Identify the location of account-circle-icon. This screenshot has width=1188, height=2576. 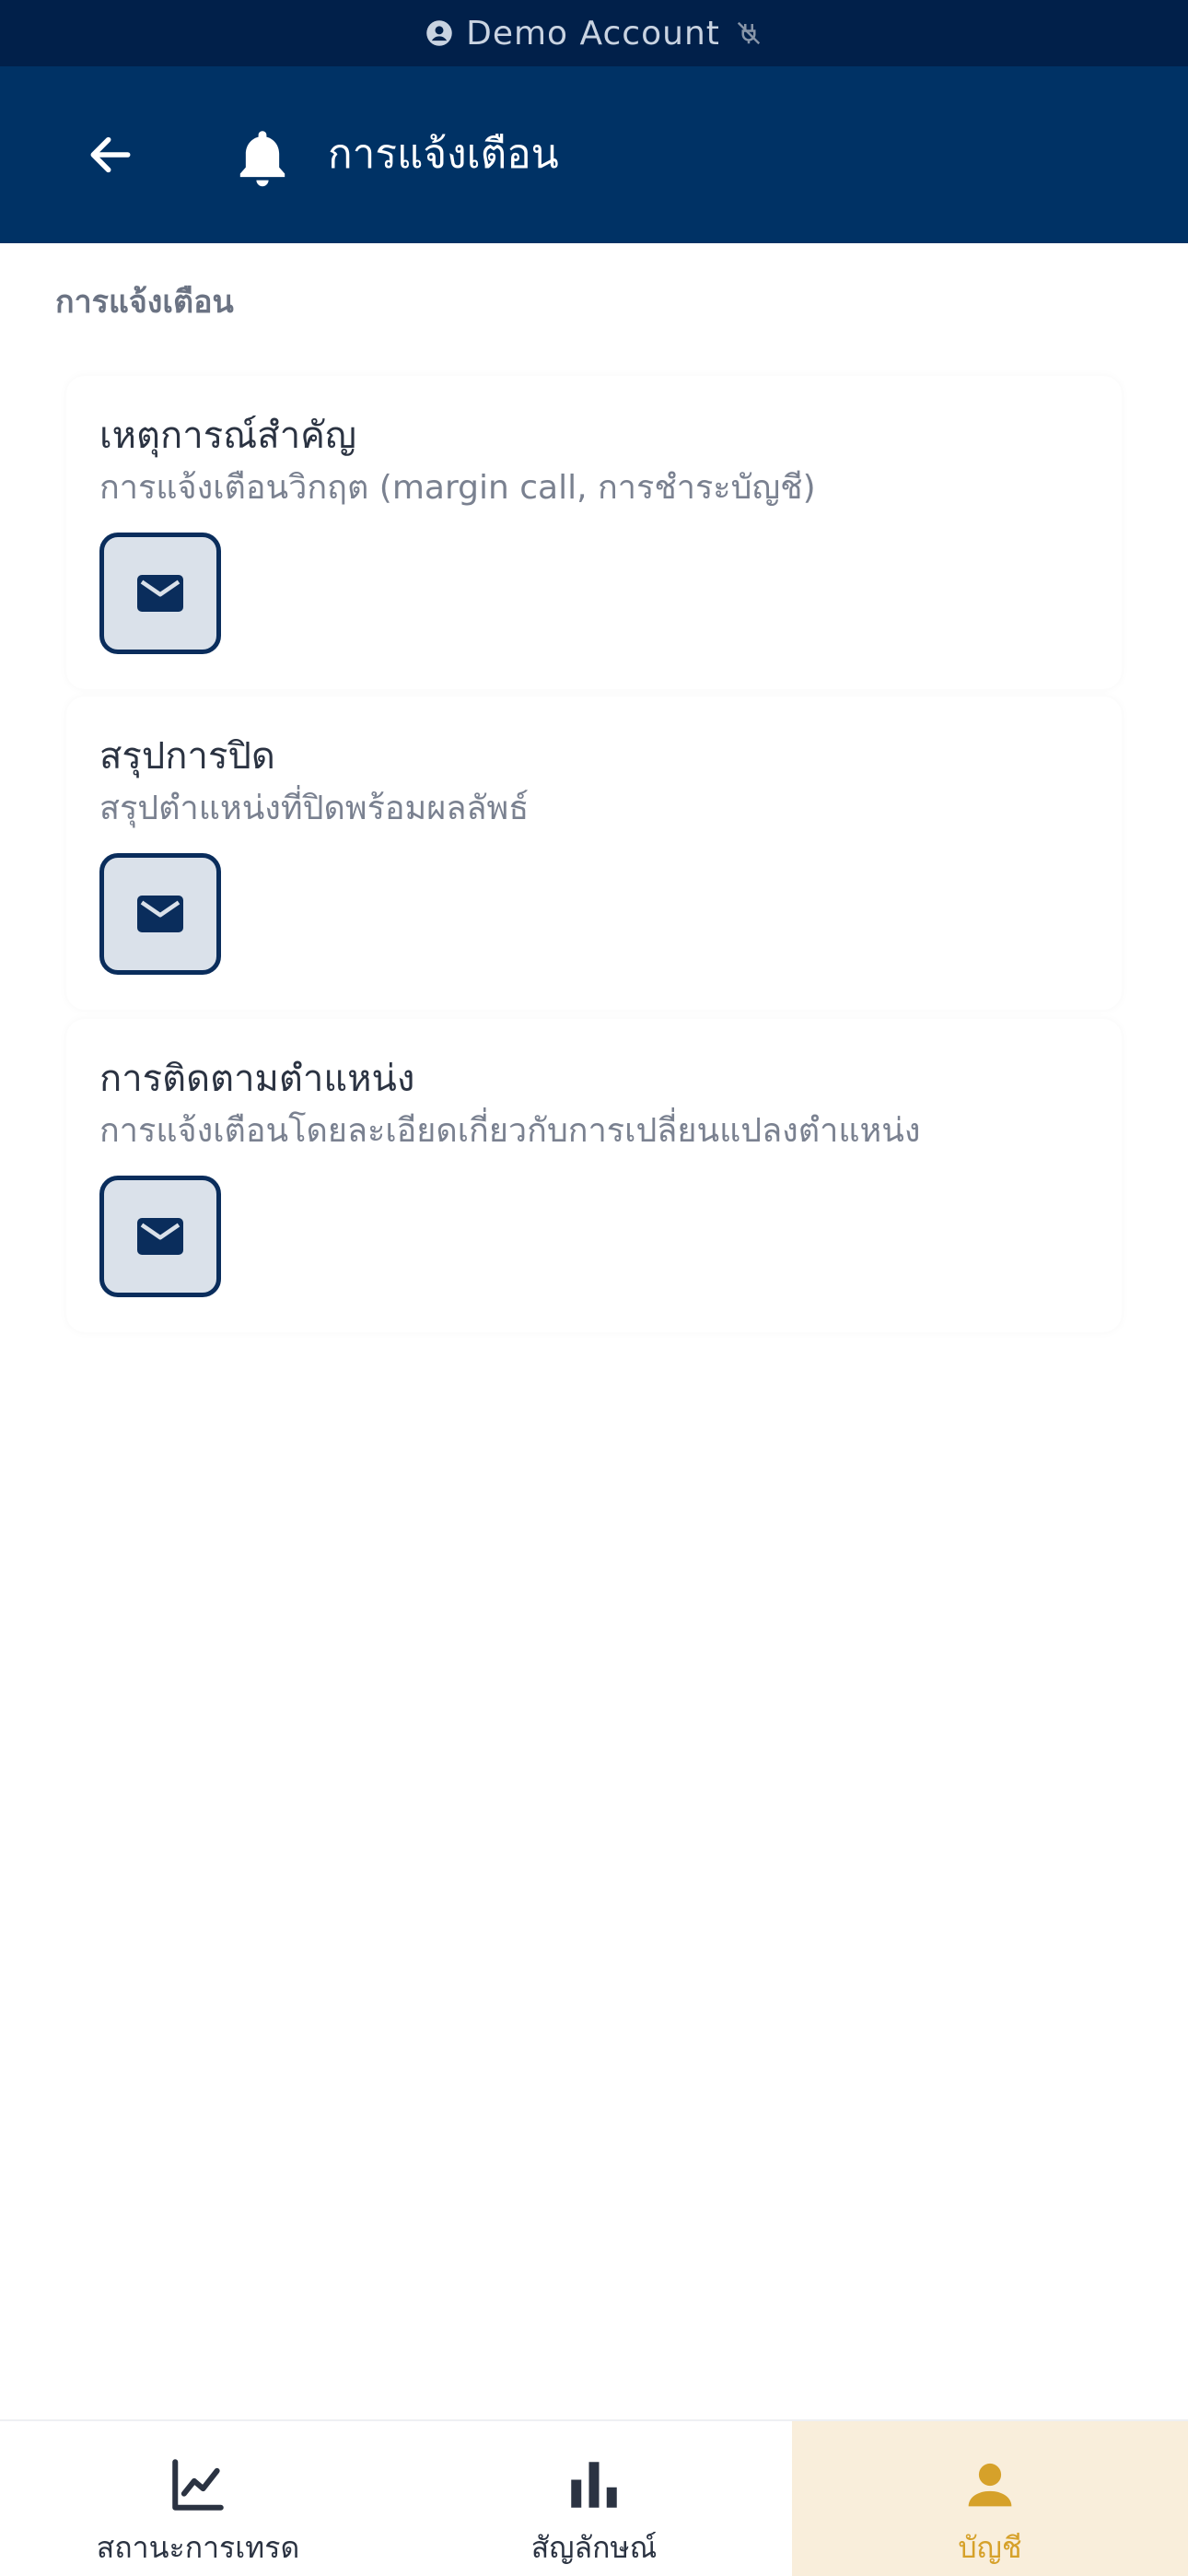
(439, 33).